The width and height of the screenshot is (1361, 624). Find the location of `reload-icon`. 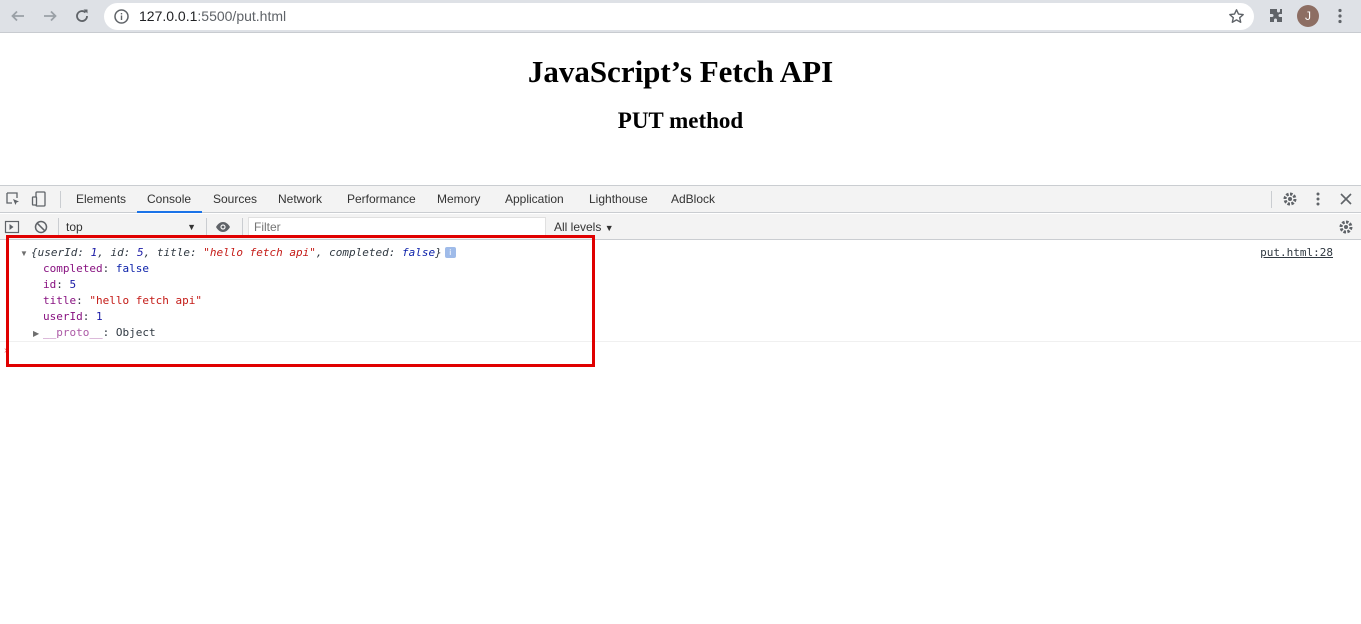

reload-icon is located at coordinates (82, 15).